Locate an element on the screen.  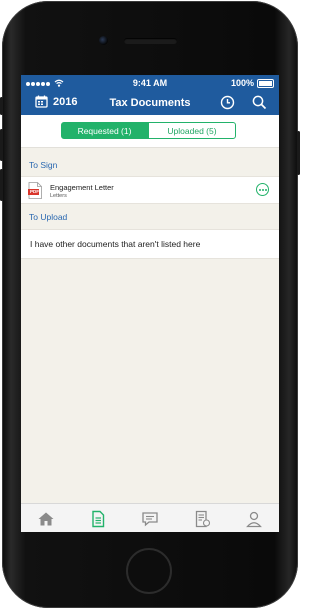
tab-uploaded: Uploaded (5) is located at coordinates (192, 130).